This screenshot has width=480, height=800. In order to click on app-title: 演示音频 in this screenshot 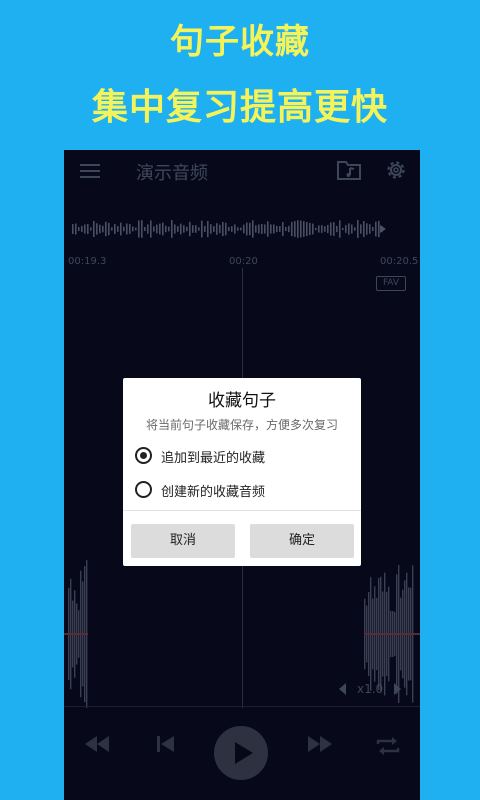, I will do `click(172, 173)`.